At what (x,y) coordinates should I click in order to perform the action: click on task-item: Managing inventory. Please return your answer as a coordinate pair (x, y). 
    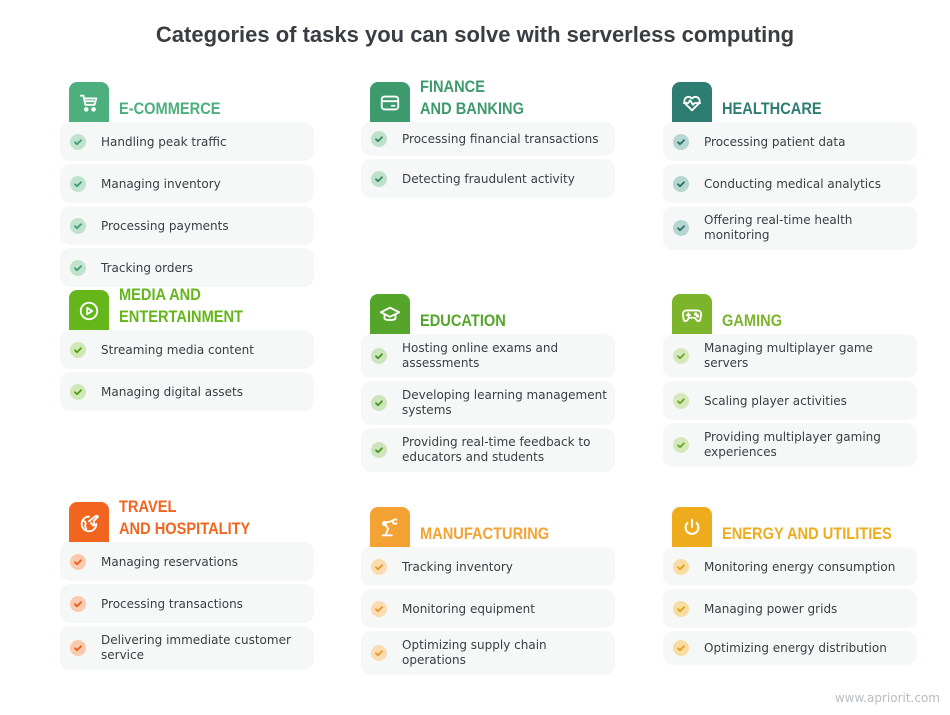
    Looking at the image, I should click on (187, 183).